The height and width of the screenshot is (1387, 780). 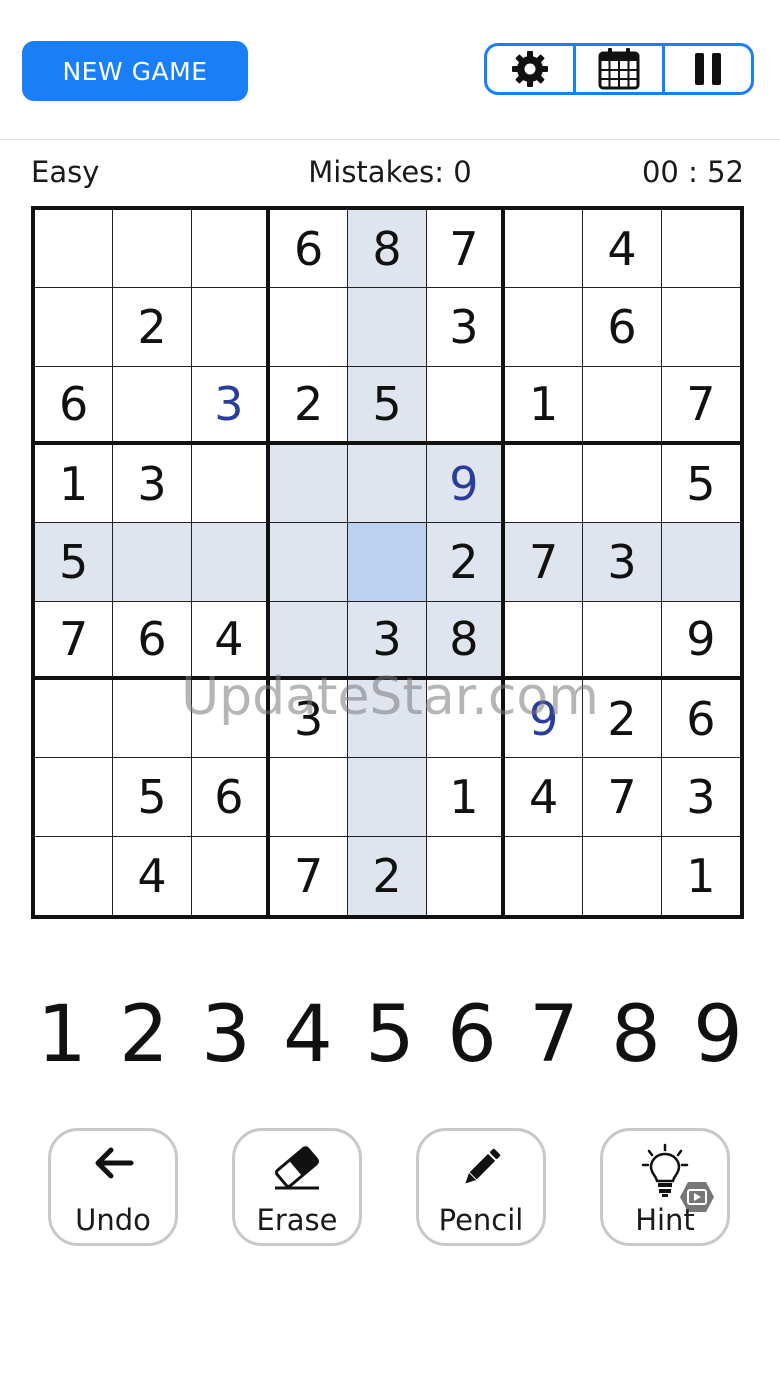 What do you see at coordinates (554, 1035) in the screenshot?
I see `number-key-7: 7` at bounding box center [554, 1035].